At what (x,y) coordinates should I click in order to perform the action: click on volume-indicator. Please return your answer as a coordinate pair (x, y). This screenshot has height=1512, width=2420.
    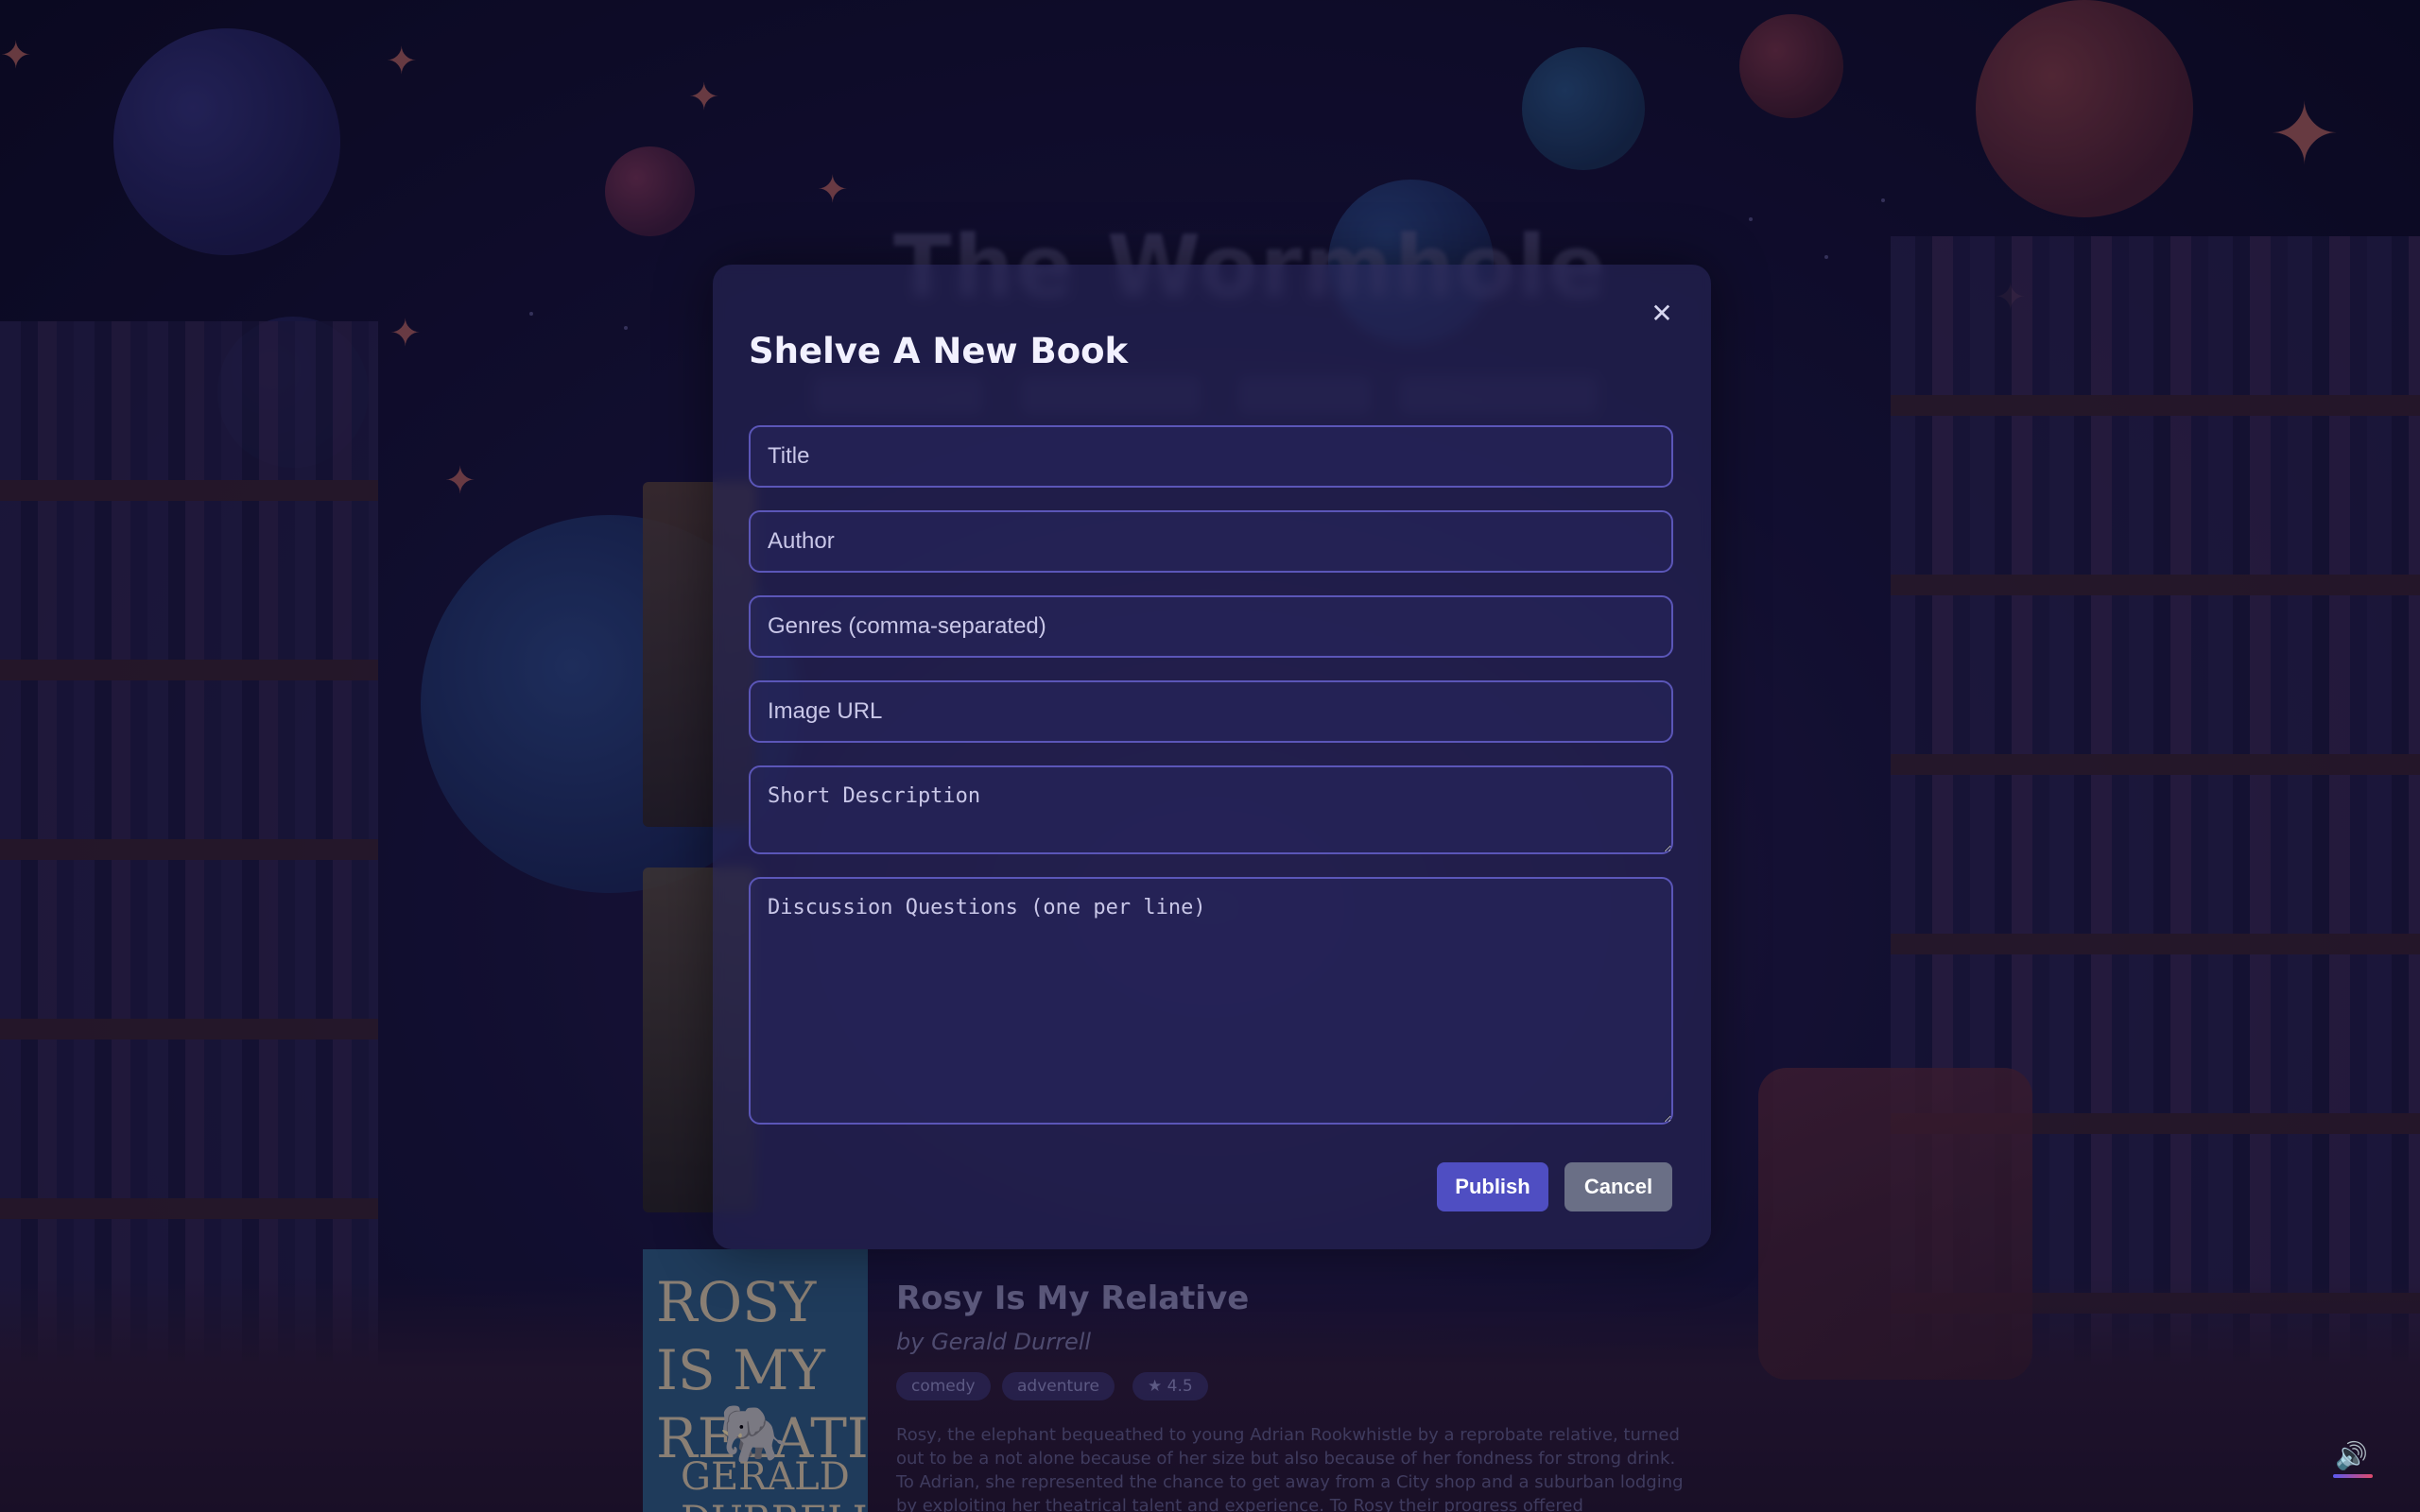
    Looking at the image, I should click on (2353, 1476).